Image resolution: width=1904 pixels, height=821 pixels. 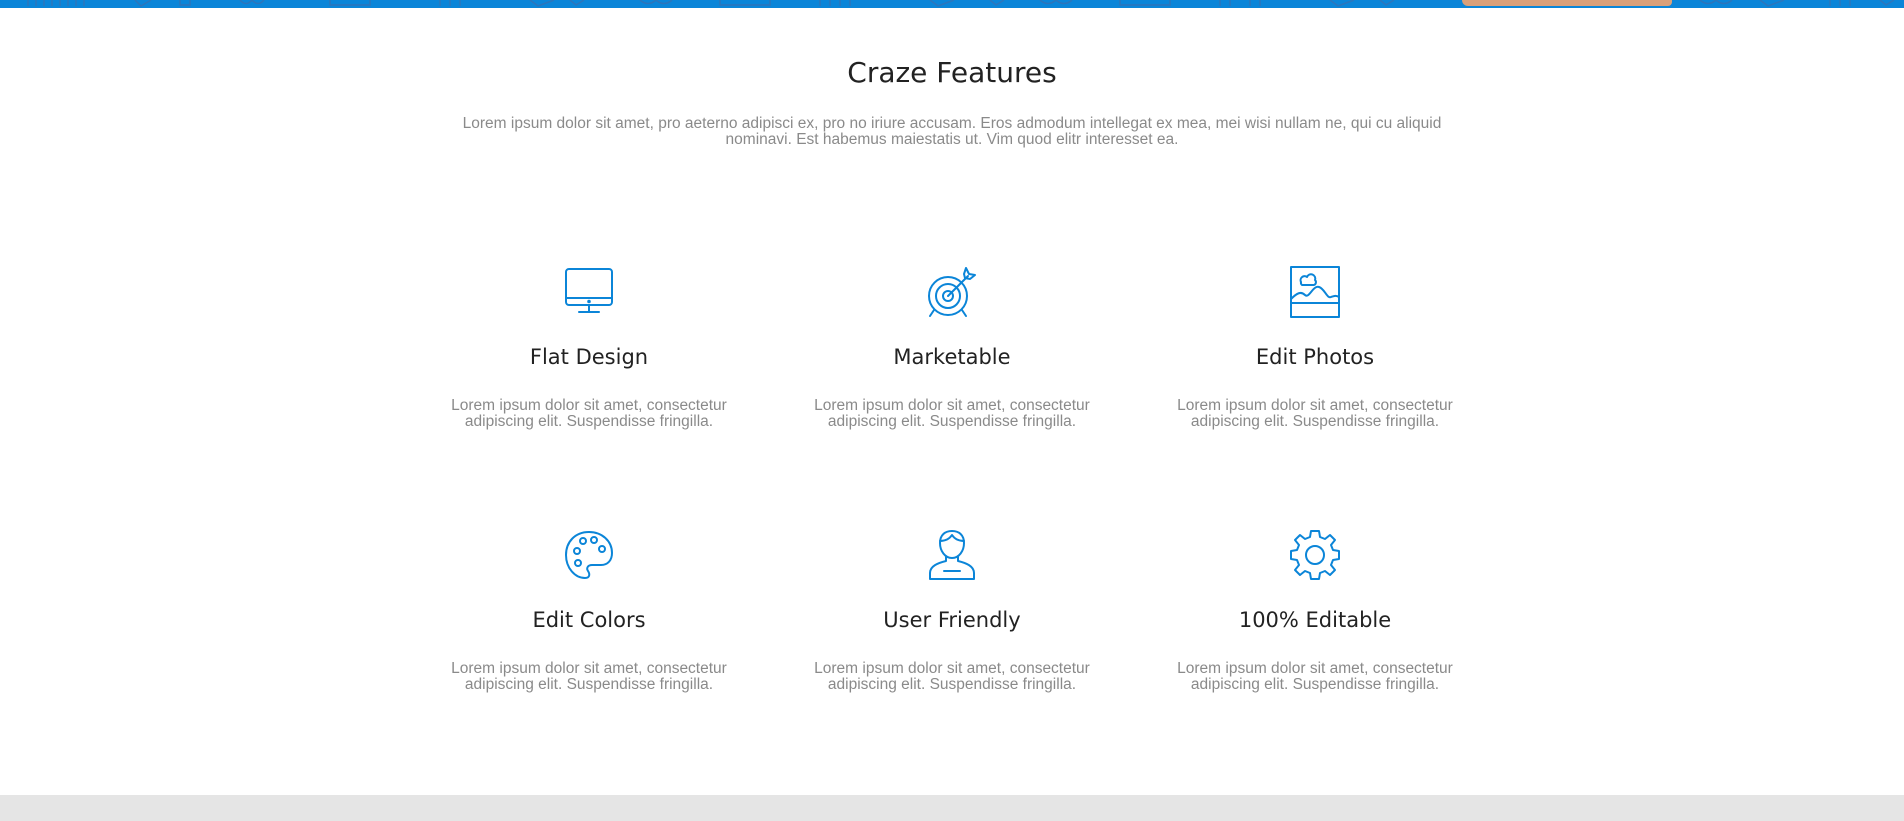 I want to click on palette-icon, so click(x=589, y=555).